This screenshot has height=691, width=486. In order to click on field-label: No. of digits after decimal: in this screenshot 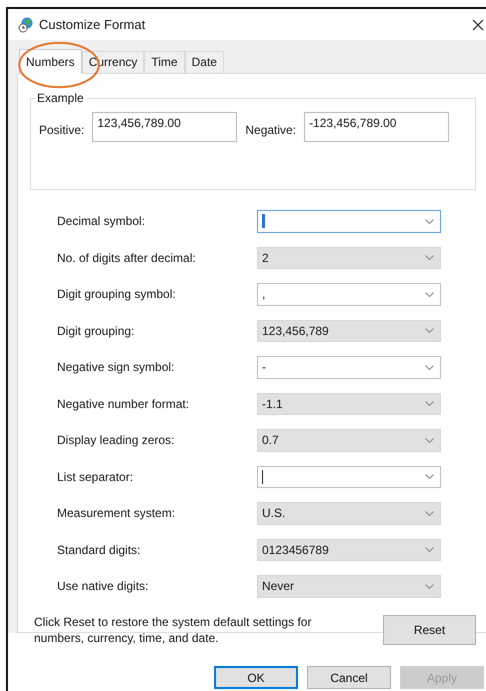, I will do `click(127, 257)`.